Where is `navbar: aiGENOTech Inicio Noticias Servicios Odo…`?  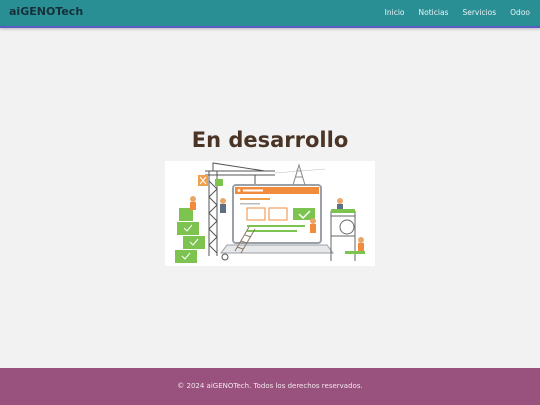 navbar: aiGENOTech Inicio Noticias Servicios Odo… is located at coordinates (270, 14).